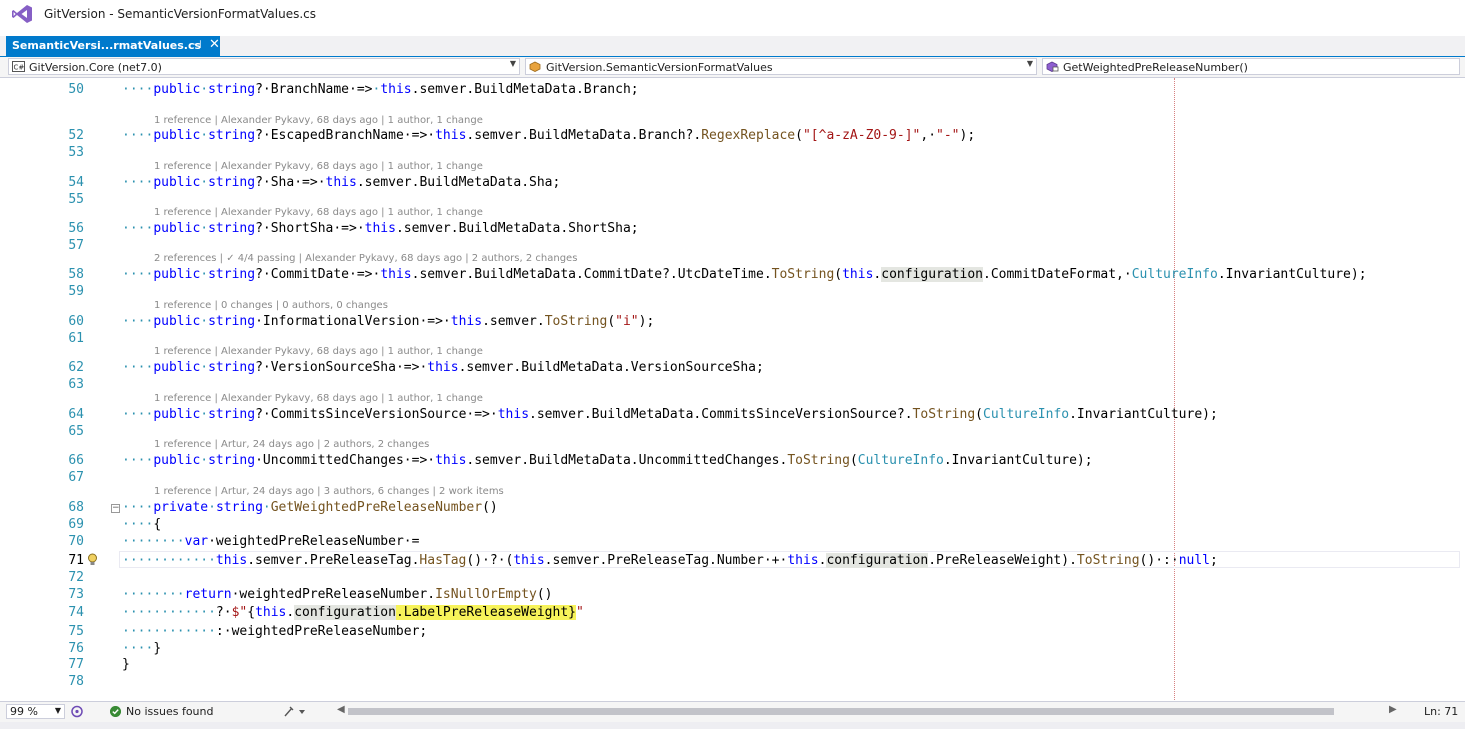 This screenshot has width=1465, height=729. What do you see at coordinates (1159, 560) in the screenshot?
I see `code-token: ()·:·` at bounding box center [1159, 560].